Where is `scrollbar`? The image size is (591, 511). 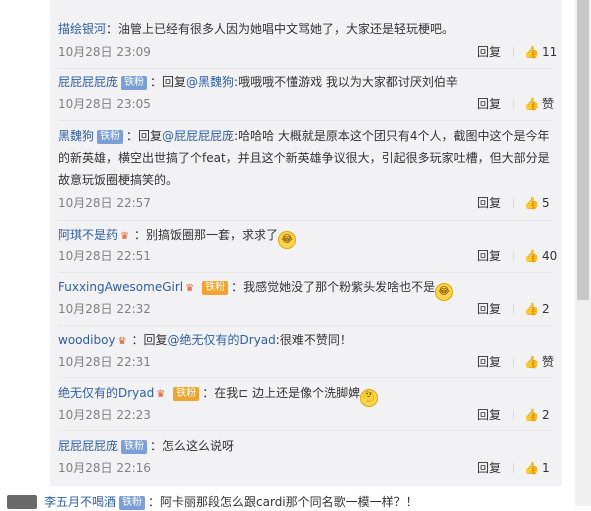 scrollbar is located at coordinates (583, 253).